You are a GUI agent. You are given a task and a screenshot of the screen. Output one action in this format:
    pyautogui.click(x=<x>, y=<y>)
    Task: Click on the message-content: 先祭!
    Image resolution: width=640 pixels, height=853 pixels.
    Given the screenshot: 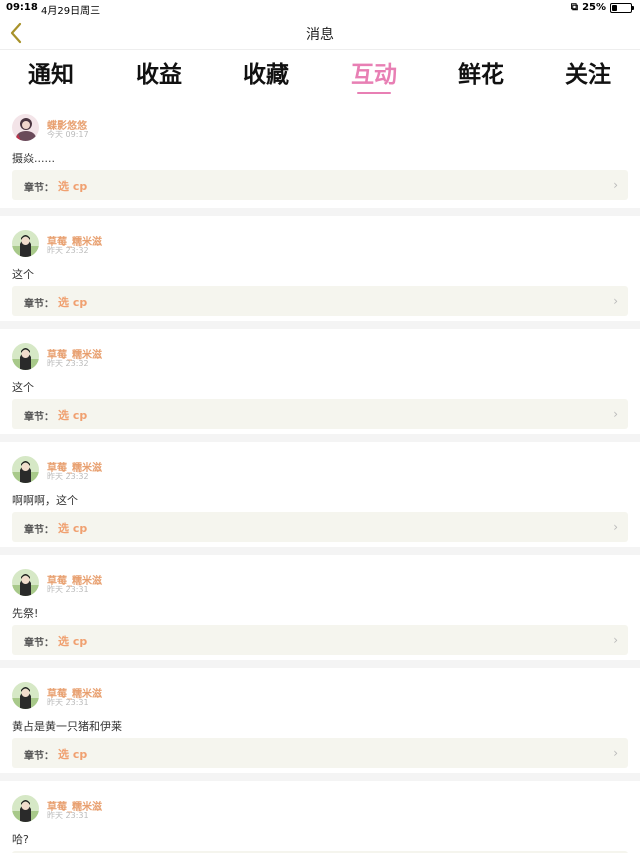 What is the action you would take?
    pyautogui.click(x=25, y=613)
    